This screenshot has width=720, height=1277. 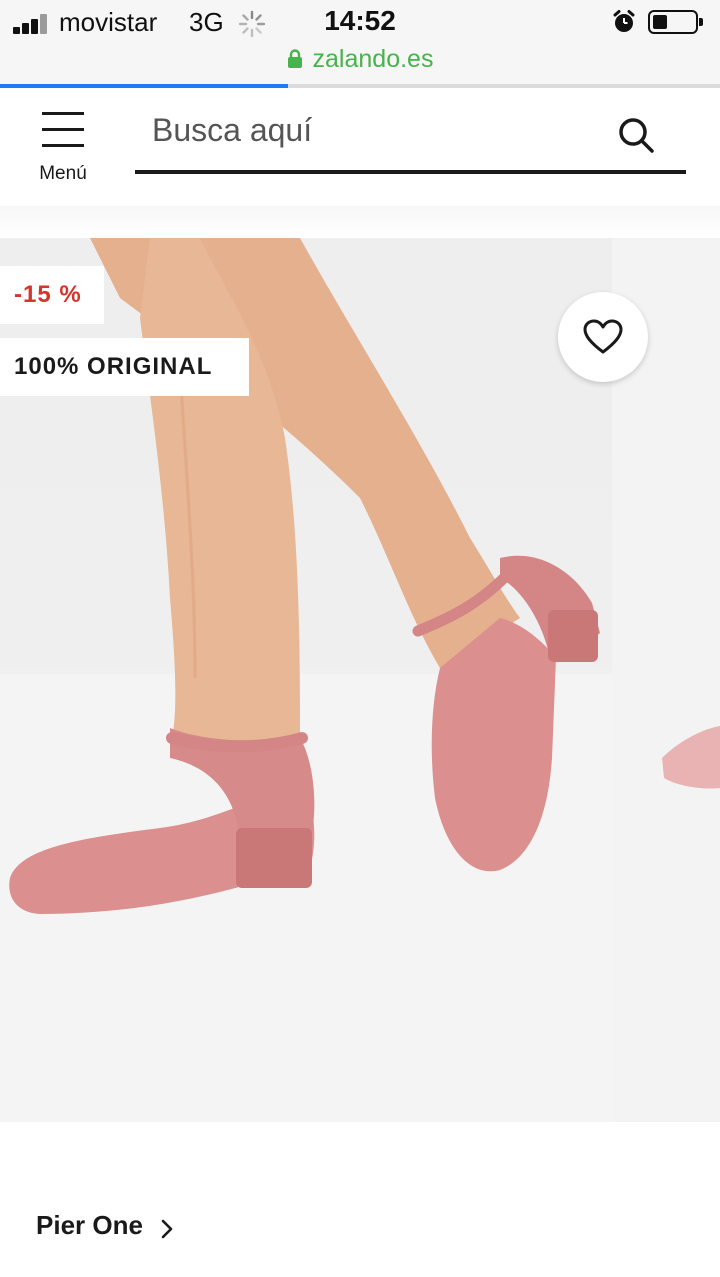 I want to click on wishlist-button, so click(x=603, y=337).